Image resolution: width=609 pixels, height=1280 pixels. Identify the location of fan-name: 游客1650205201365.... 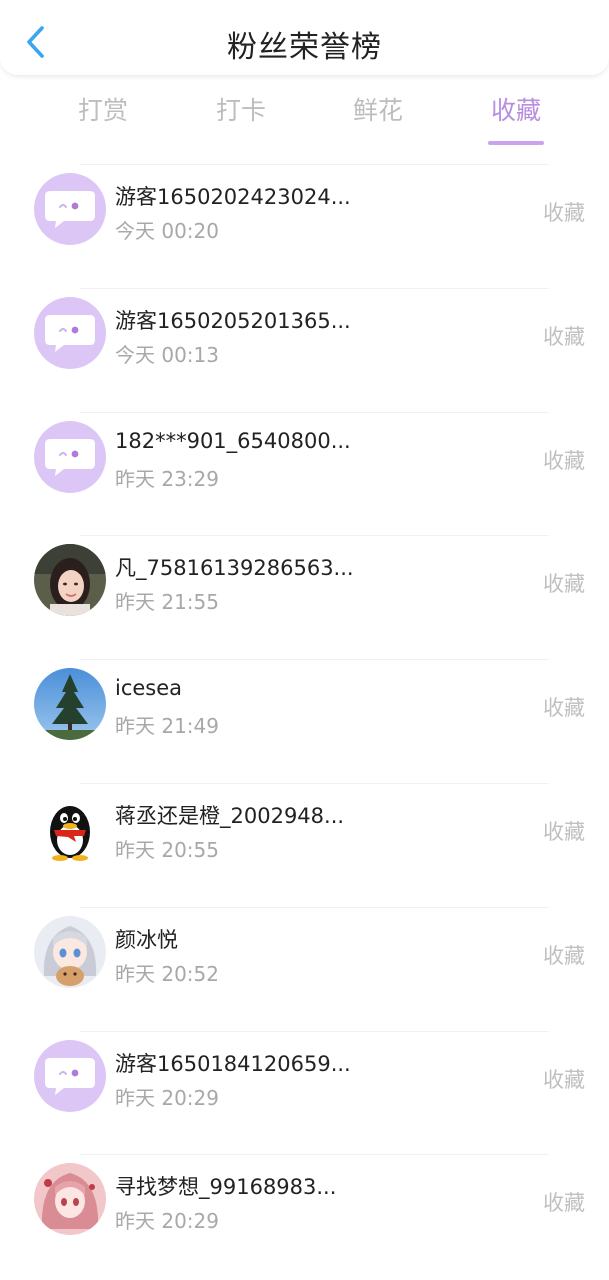
(233, 320).